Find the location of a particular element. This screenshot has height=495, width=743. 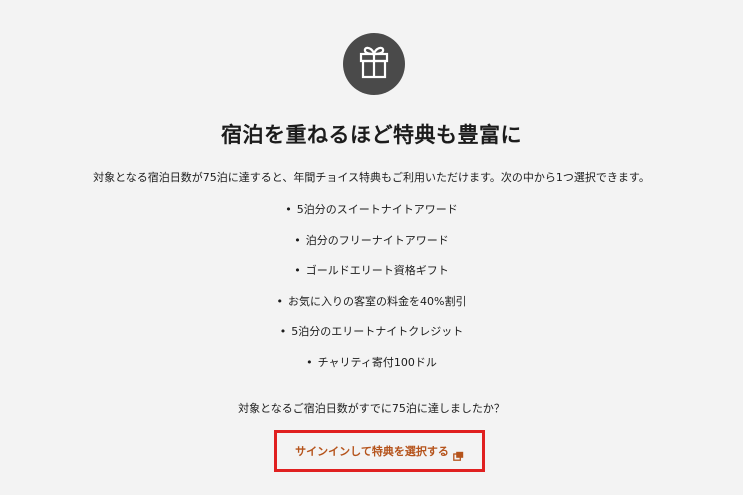

eligibility-question: 対象となるご宿泊日数がすでに75泊に達しましたか？ is located at coordinates (371, 408).